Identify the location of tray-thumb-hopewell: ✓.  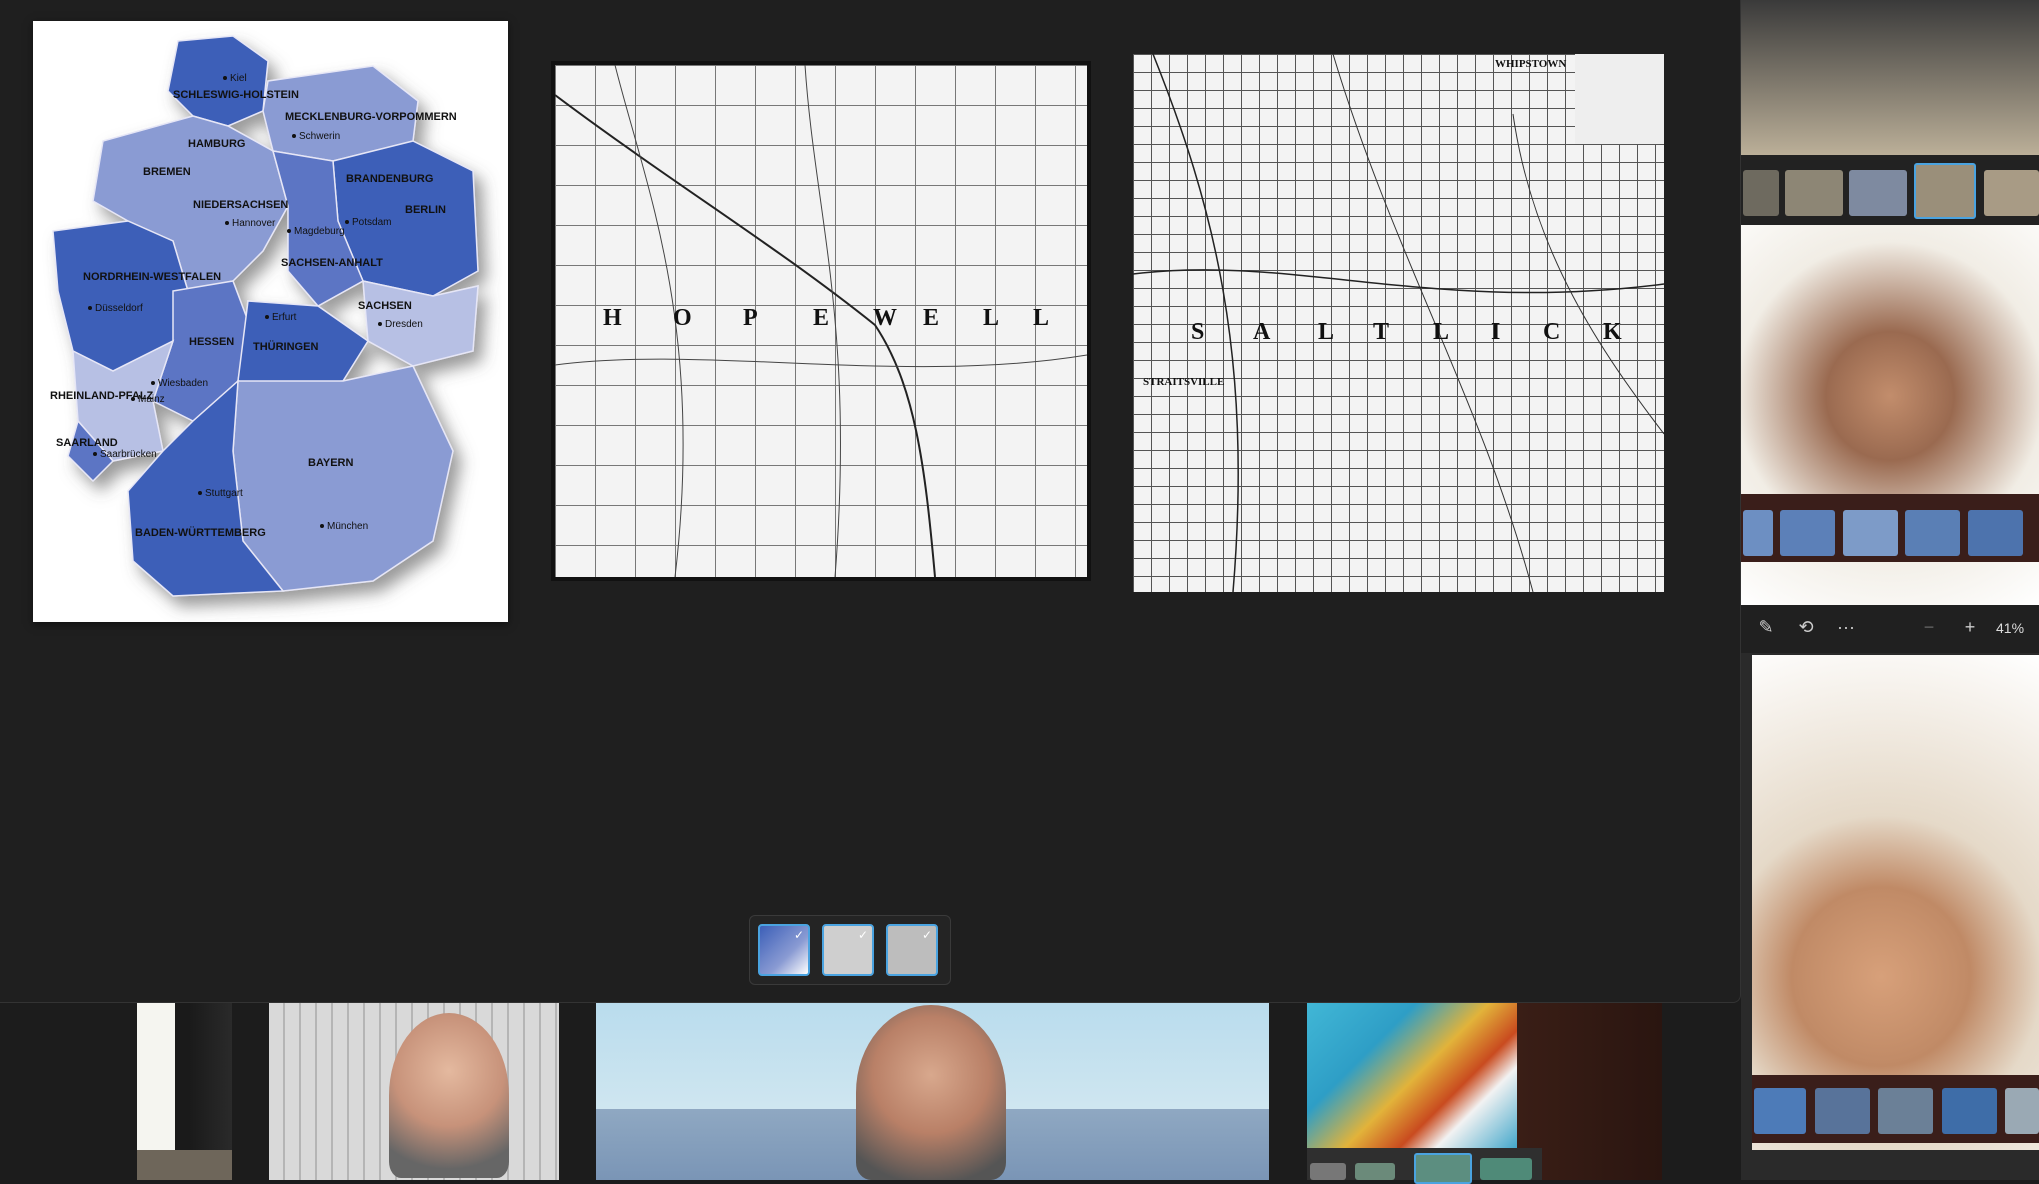
(848, 950).